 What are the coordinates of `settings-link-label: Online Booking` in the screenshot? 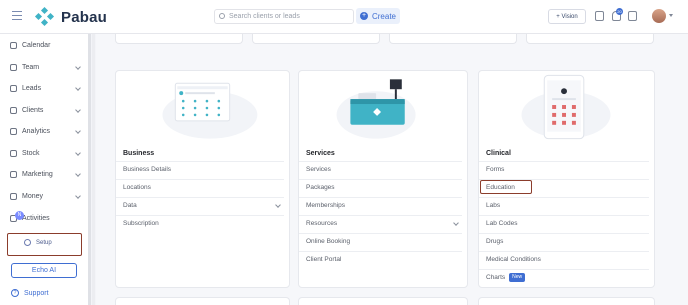 It's located at (328, 241).